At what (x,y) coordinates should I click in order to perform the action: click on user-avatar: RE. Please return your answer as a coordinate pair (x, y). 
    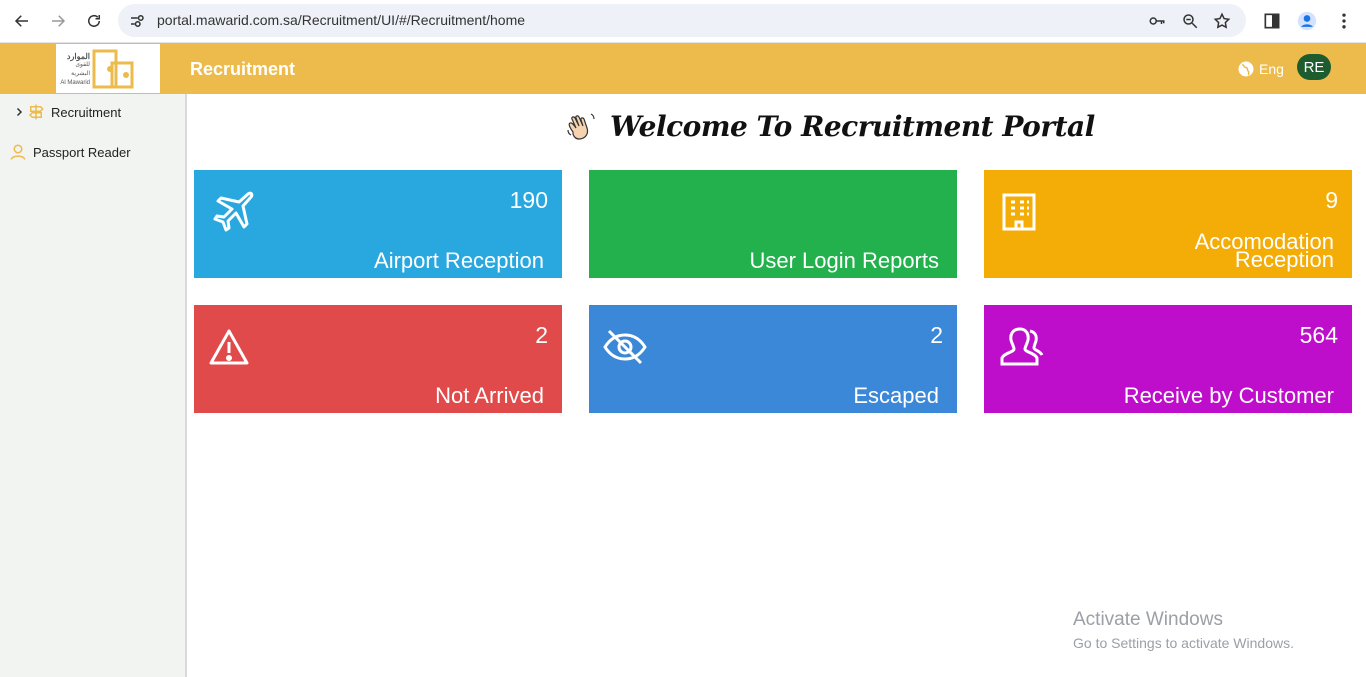
    Looking at the image, I should click on (1314, 67).